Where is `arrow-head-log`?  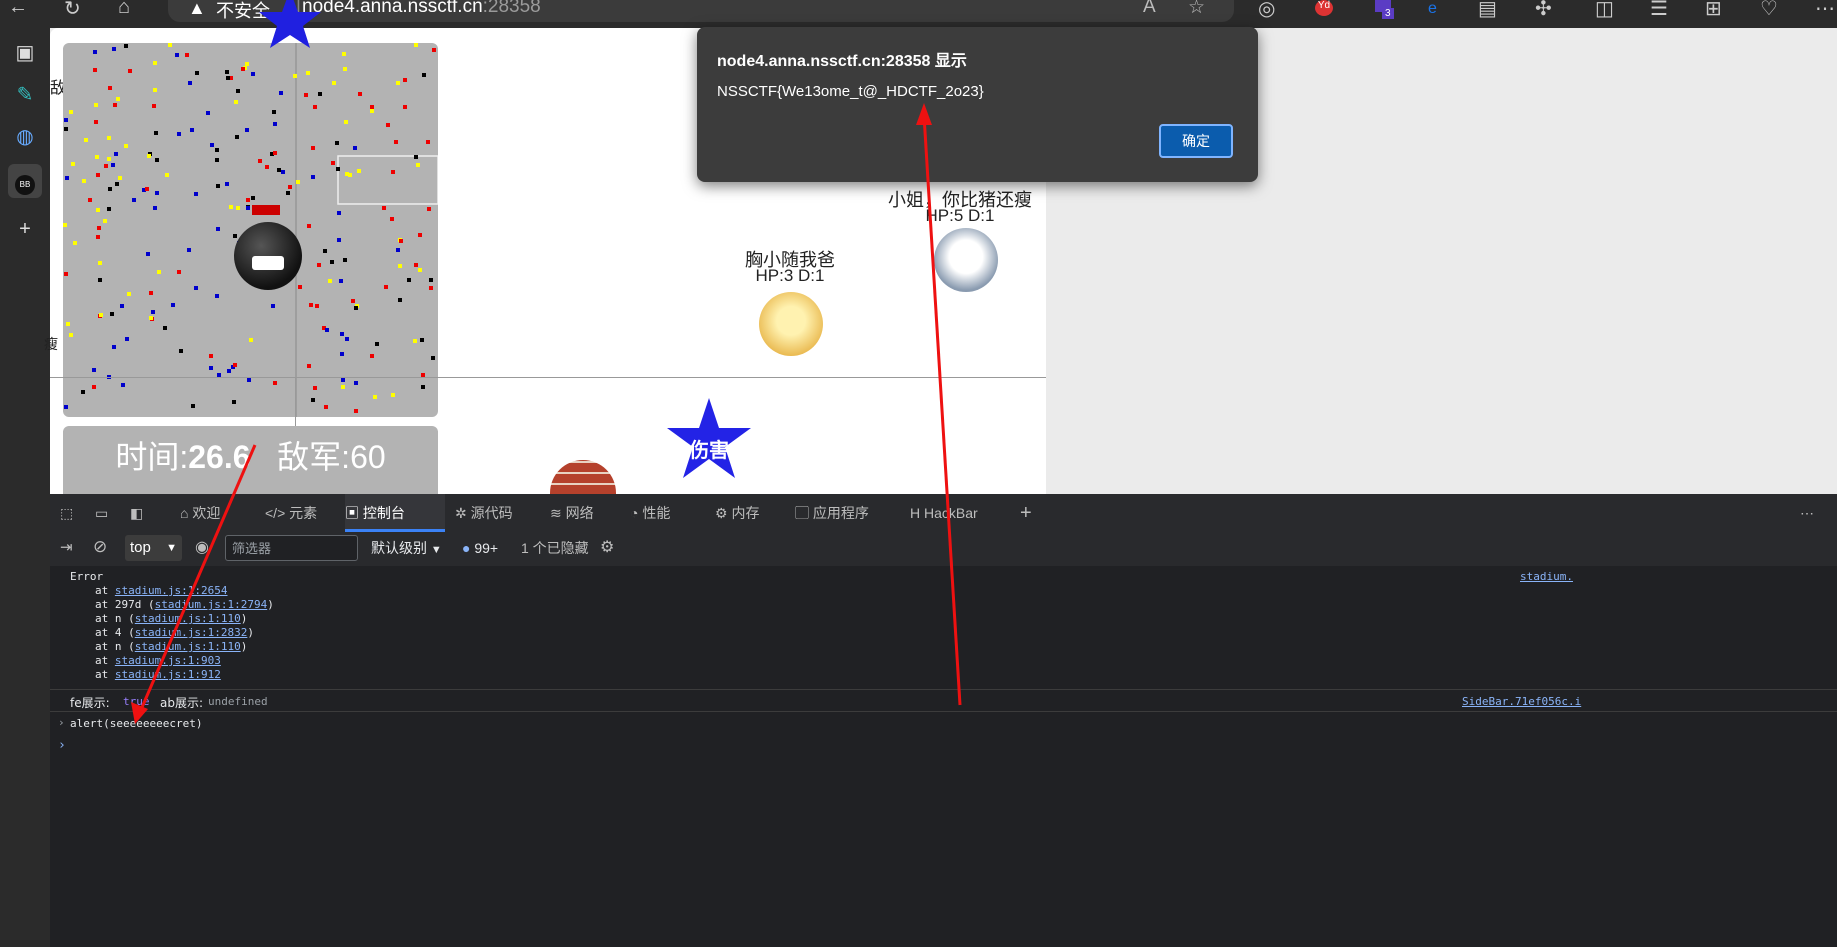
arrow-head-log is located at coordinates (139, 713).